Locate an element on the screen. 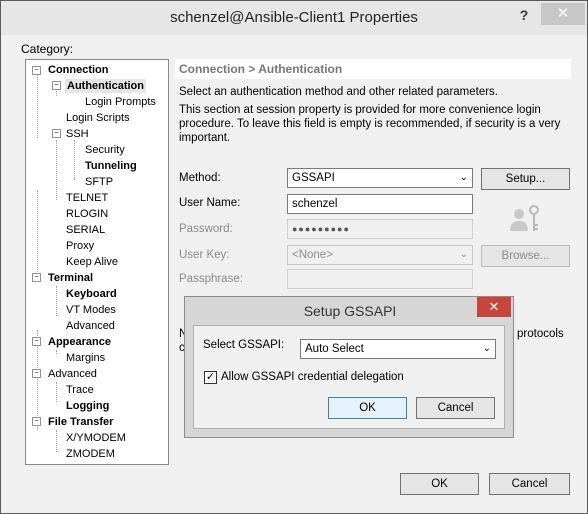  method-select: GSSAPI ⌄ is located at coordinates (380, 178).